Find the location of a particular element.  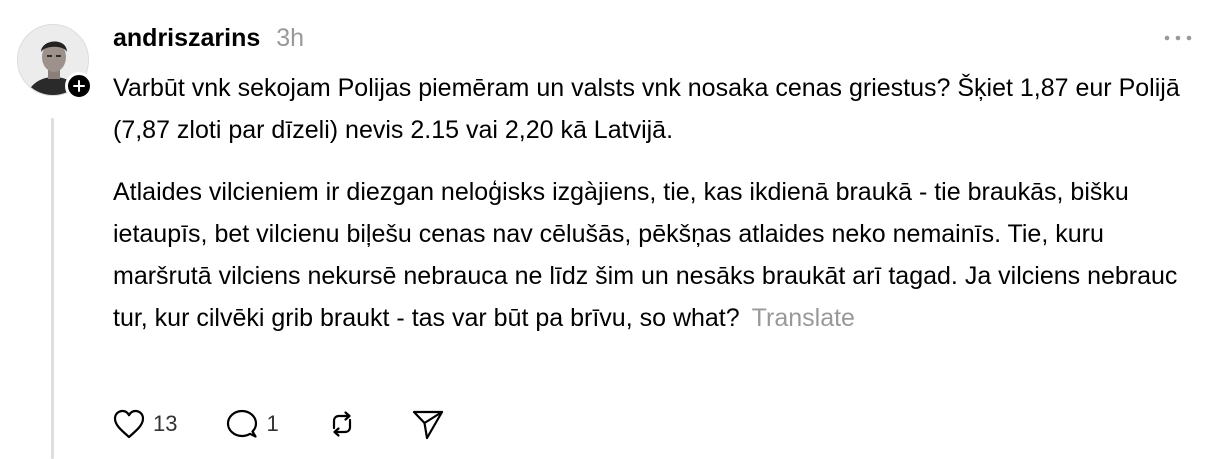

translate-link: Translate is located at coordinates (803, 318).